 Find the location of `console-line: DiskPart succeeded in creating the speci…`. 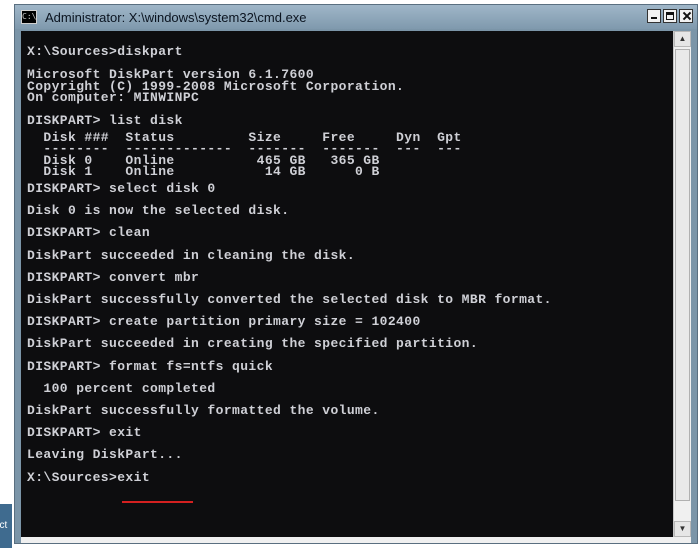

console-line: DiskPart succeeded in creating the speci… is located at coordinates (253, 344).